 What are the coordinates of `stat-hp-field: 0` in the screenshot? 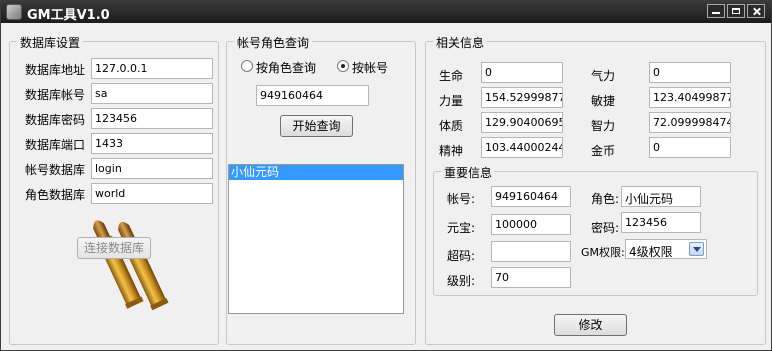 It's located at (522, 72).